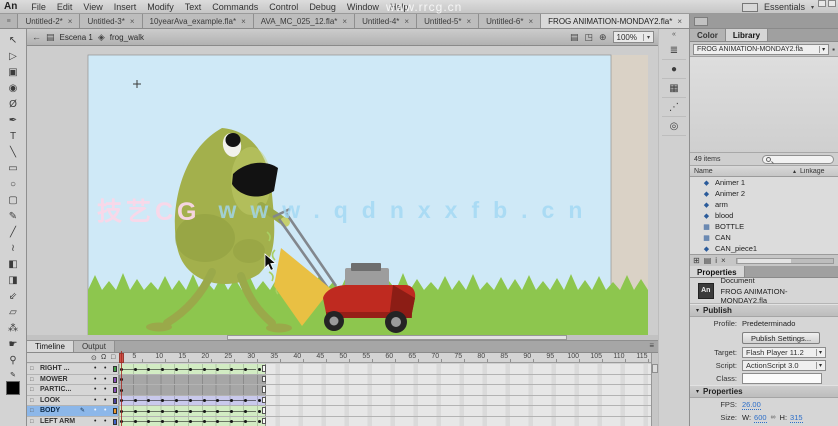 This screenshot has height=426, width=838. What do you see at coordinates (764, 237) in the screenshot?
I see `library-item: ▦ CAN` at bounding box center [764, 237].